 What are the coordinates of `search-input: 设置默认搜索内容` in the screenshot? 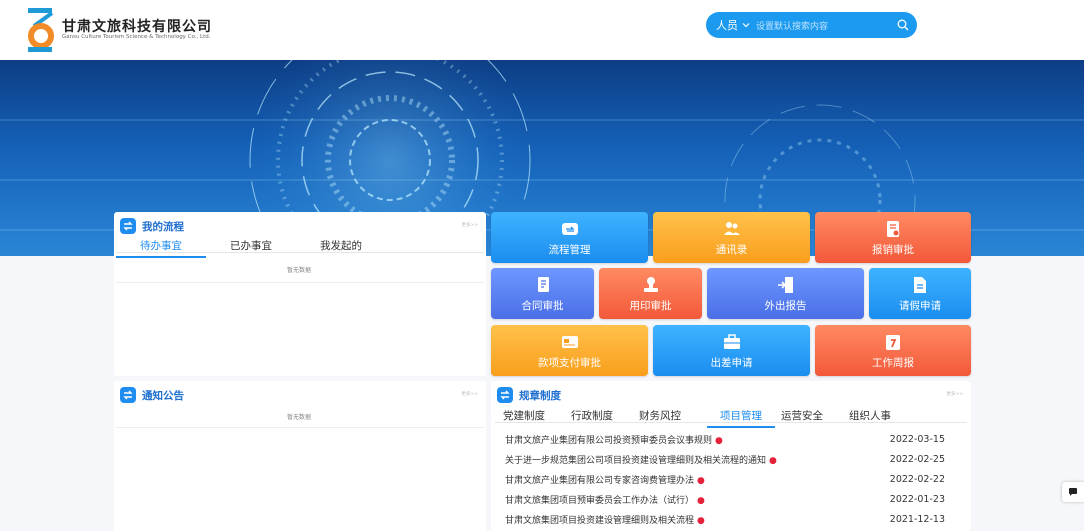 It's located at (826, 25).